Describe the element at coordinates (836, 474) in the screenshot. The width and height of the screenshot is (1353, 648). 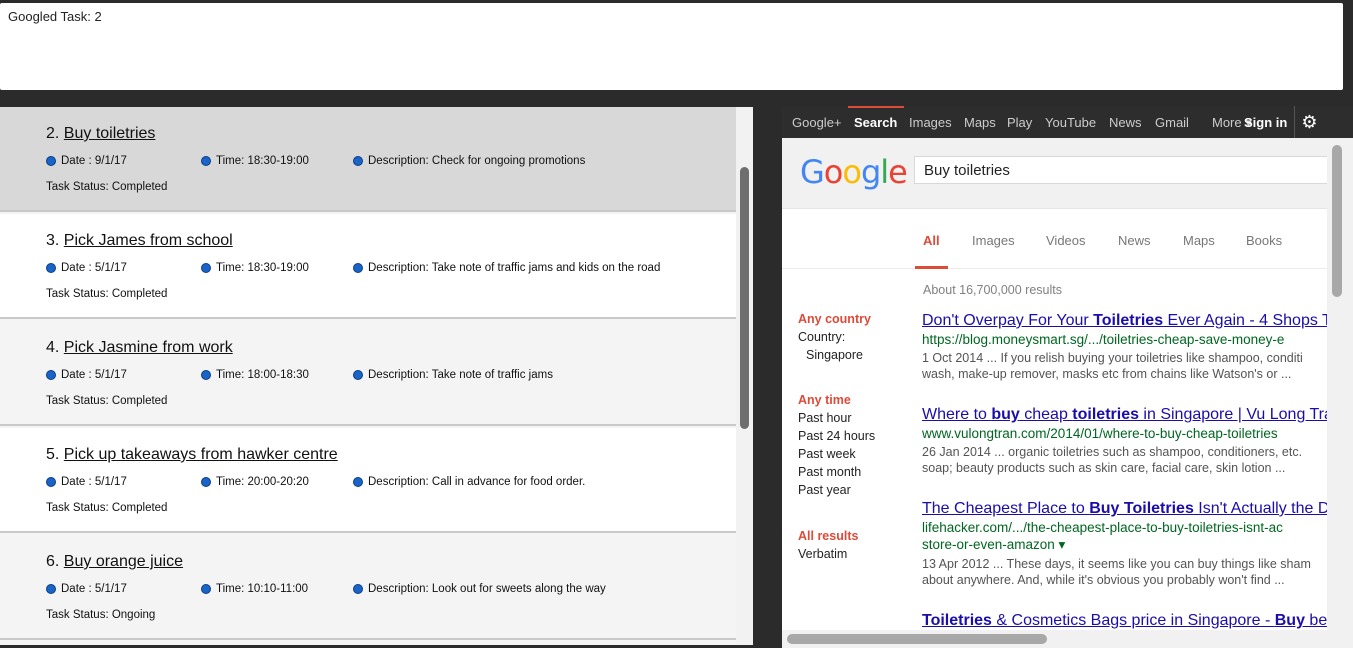
I see `filter-past-month: Past month` at that location.